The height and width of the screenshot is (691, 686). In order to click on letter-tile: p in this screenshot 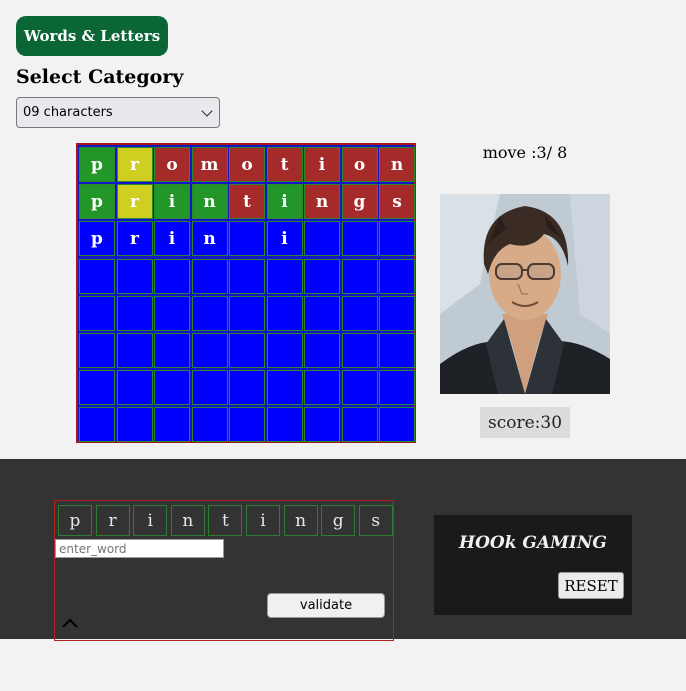, I will do `click(75, 520)`.